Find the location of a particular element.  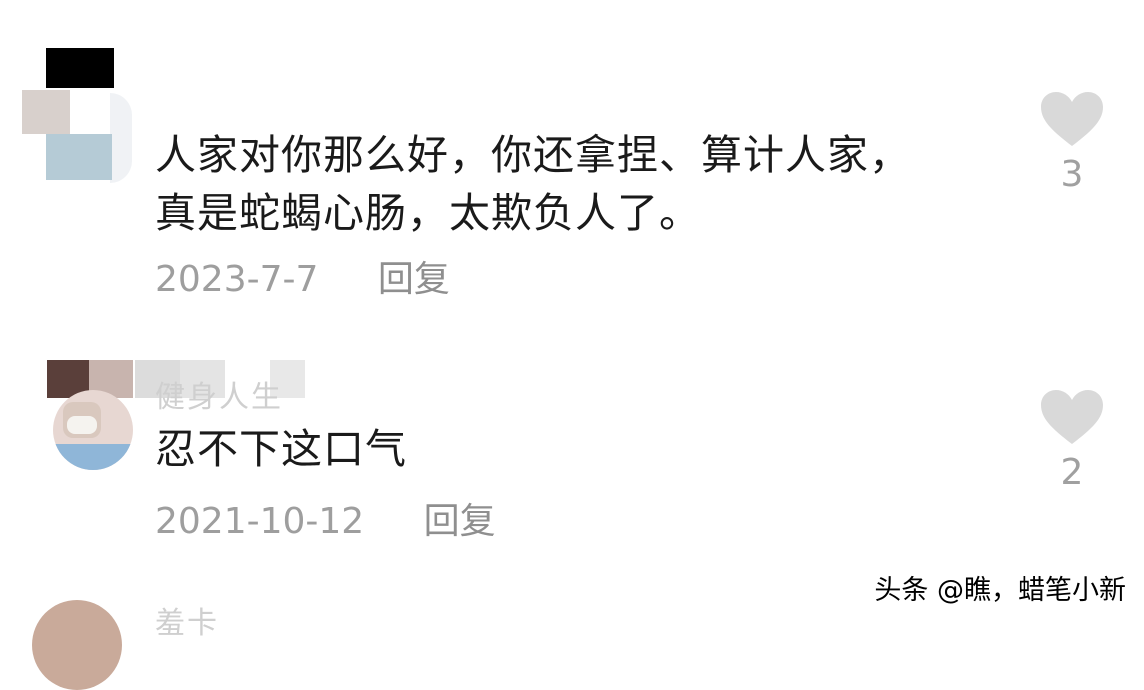

comment-2-meta: 2021-10-12 回复 is located at coordinates (325, 518).